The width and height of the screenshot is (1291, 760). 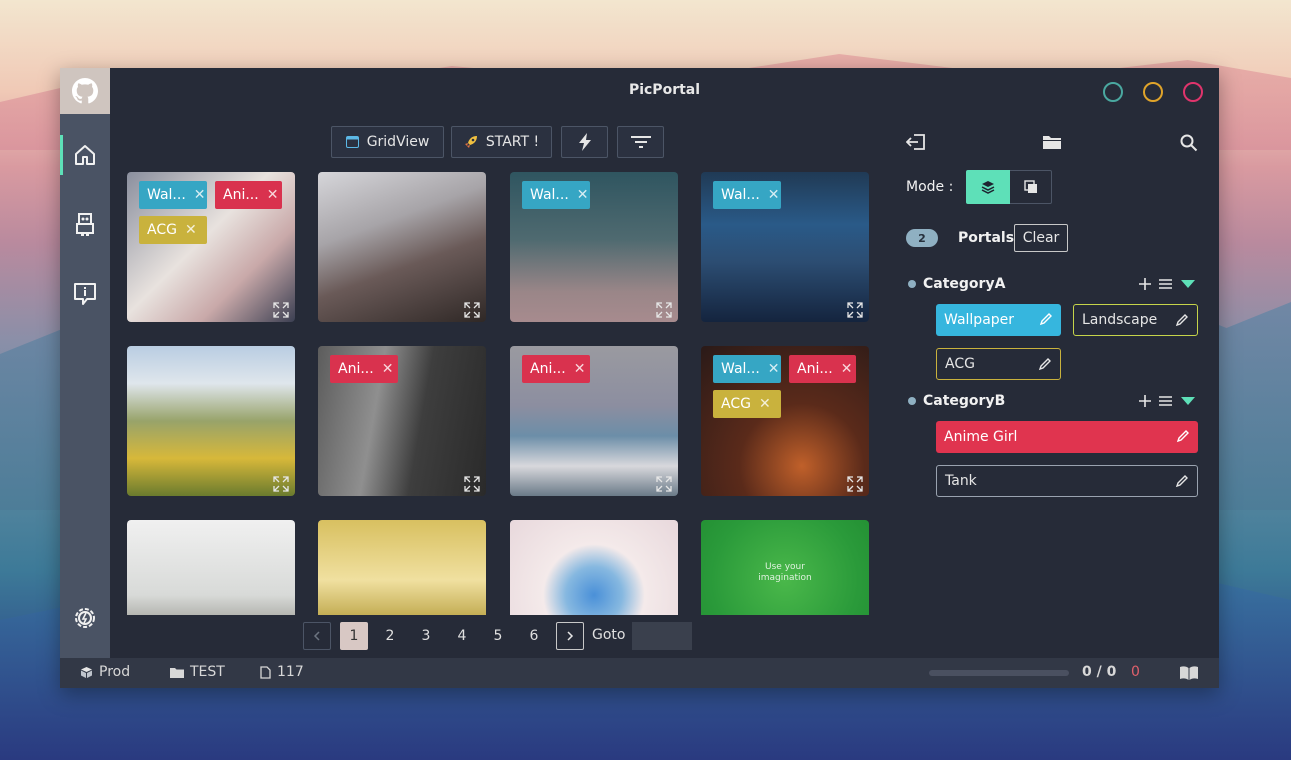 I want to click on page-button: 5, so click(x=498, y=636).